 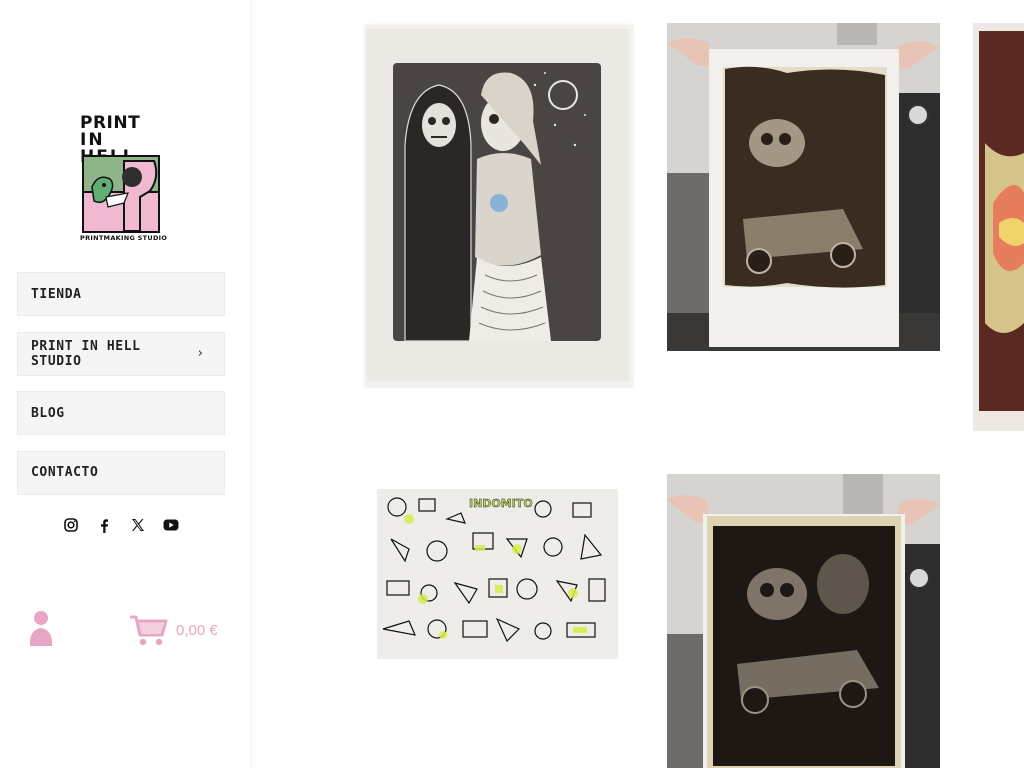 I want to click on nav-item-label: BLOG, so click(x=48, y=413).